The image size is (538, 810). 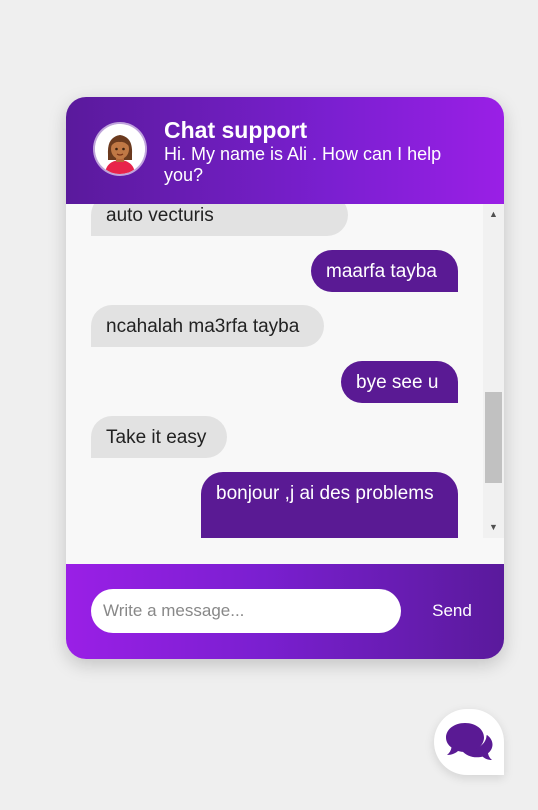 I want to click on message-composer: Send, so click(x=285, y=611).